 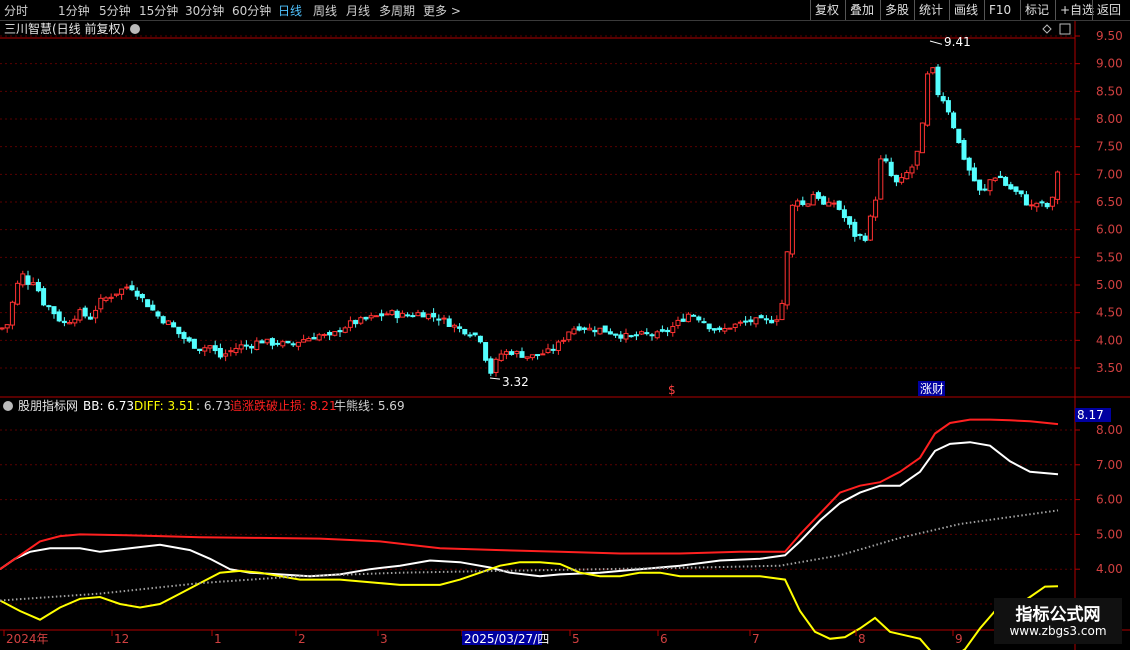 I want to click on period-tab-30min: 30分钟, so click(x=204, y=10).